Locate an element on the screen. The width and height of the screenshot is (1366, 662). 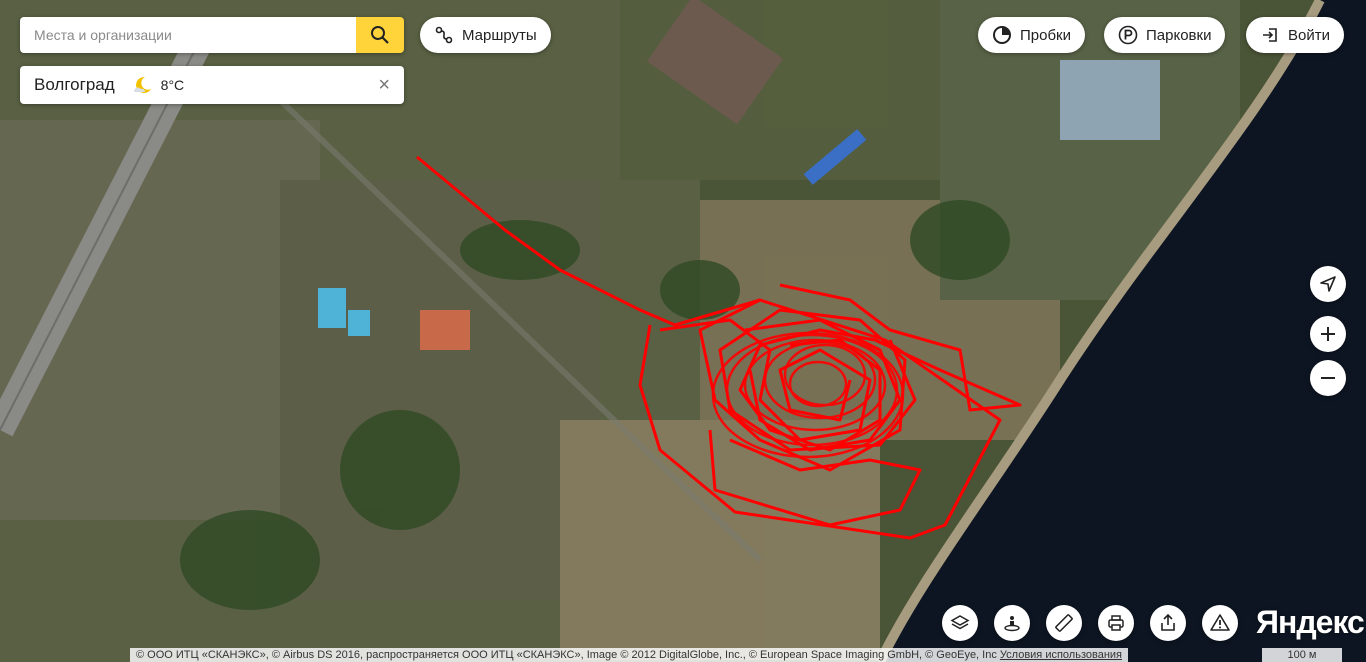
map-scale: 100 м is located at coordinates (1302, 655).